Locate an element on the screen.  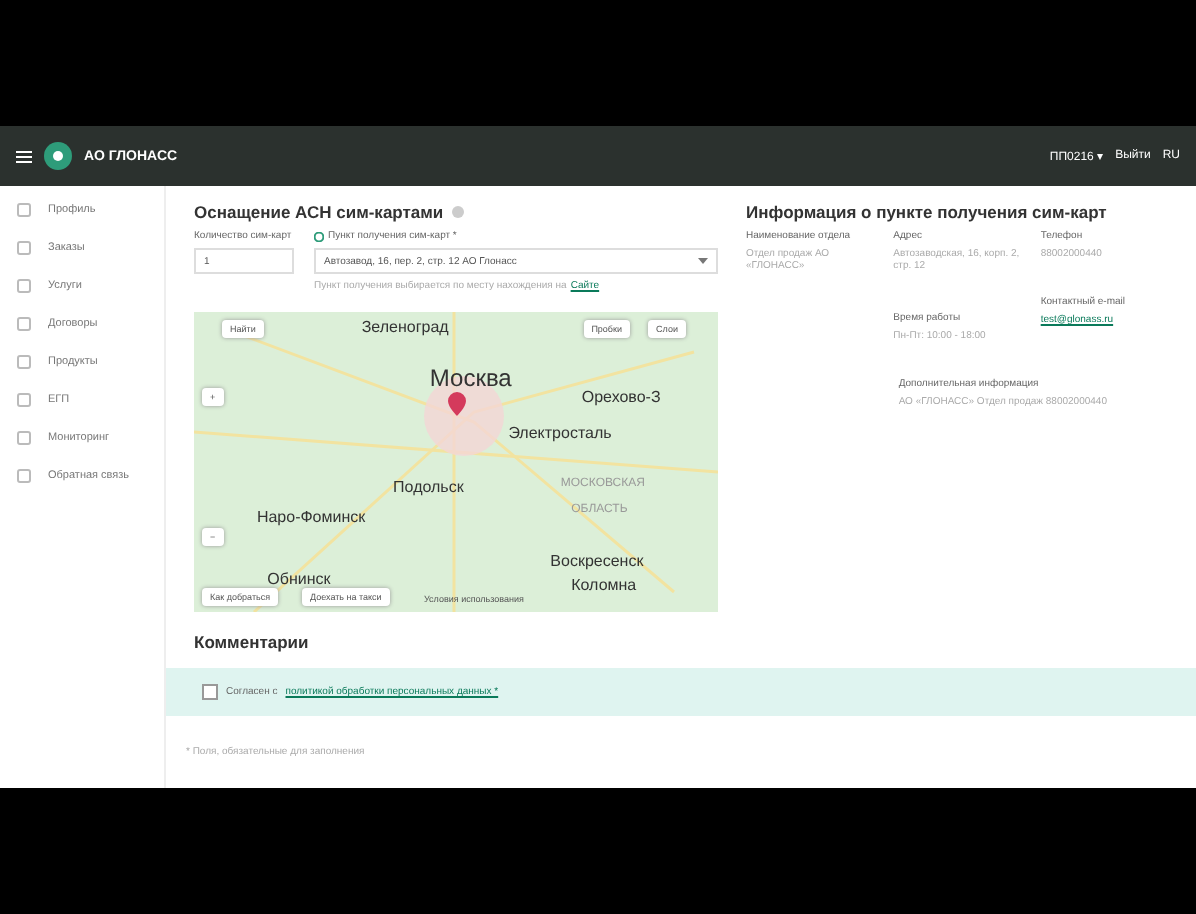
logo-icon is located at coordinates (58, 156).